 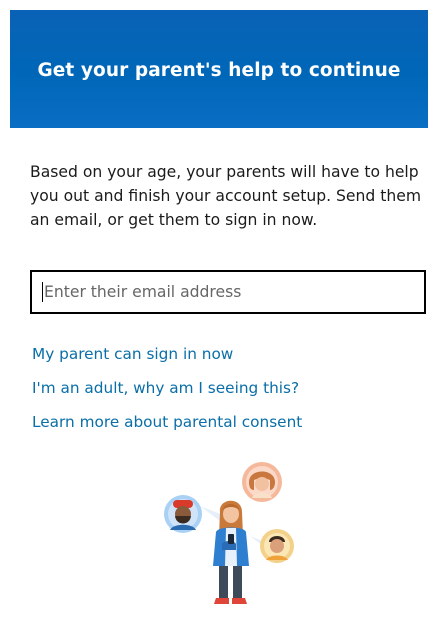 What do you see at coordinates (230, 354) in the screenshot?
I see `parent-sign-in-link: My parent can sign in now` at bounding box center [230, 354].